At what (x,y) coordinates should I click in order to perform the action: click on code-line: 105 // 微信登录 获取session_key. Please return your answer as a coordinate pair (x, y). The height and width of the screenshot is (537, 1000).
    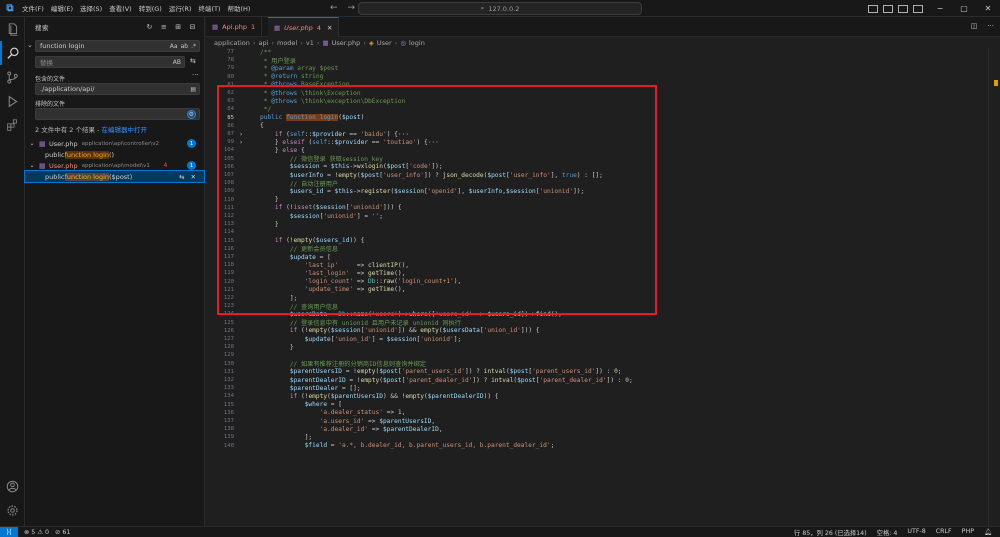
    Looking at the image, I should click on (601, 159).